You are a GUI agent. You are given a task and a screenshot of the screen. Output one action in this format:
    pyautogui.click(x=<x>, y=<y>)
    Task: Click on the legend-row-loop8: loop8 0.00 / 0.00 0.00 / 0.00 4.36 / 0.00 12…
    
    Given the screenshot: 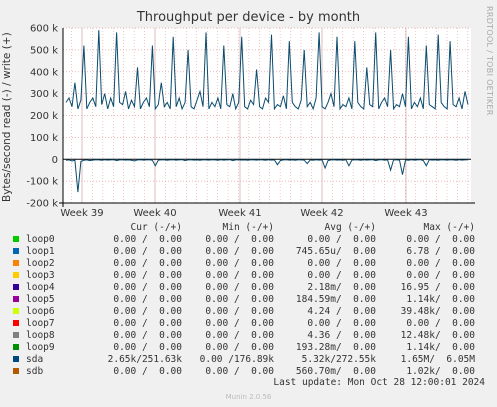 What is the action you would take?
    pyautogui.click(x=252, y=336)
    